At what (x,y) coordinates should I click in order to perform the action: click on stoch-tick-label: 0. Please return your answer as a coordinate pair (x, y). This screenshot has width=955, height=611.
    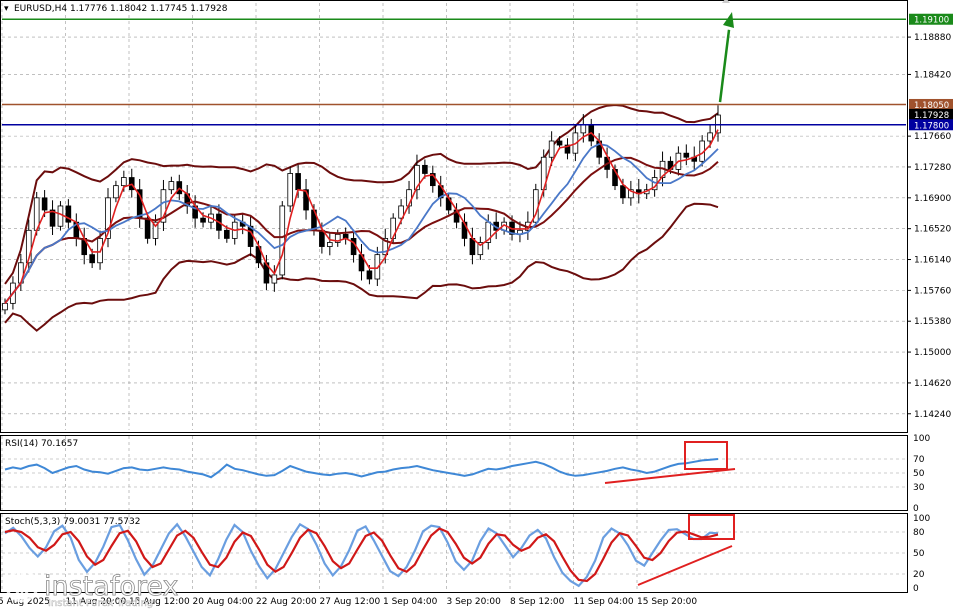
    Looking at the image, I should click on (916, 589).